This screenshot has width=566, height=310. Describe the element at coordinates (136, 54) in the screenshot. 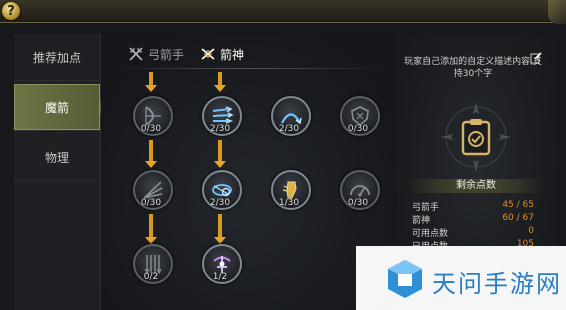

I see `crossed-bows-icon` at that location.